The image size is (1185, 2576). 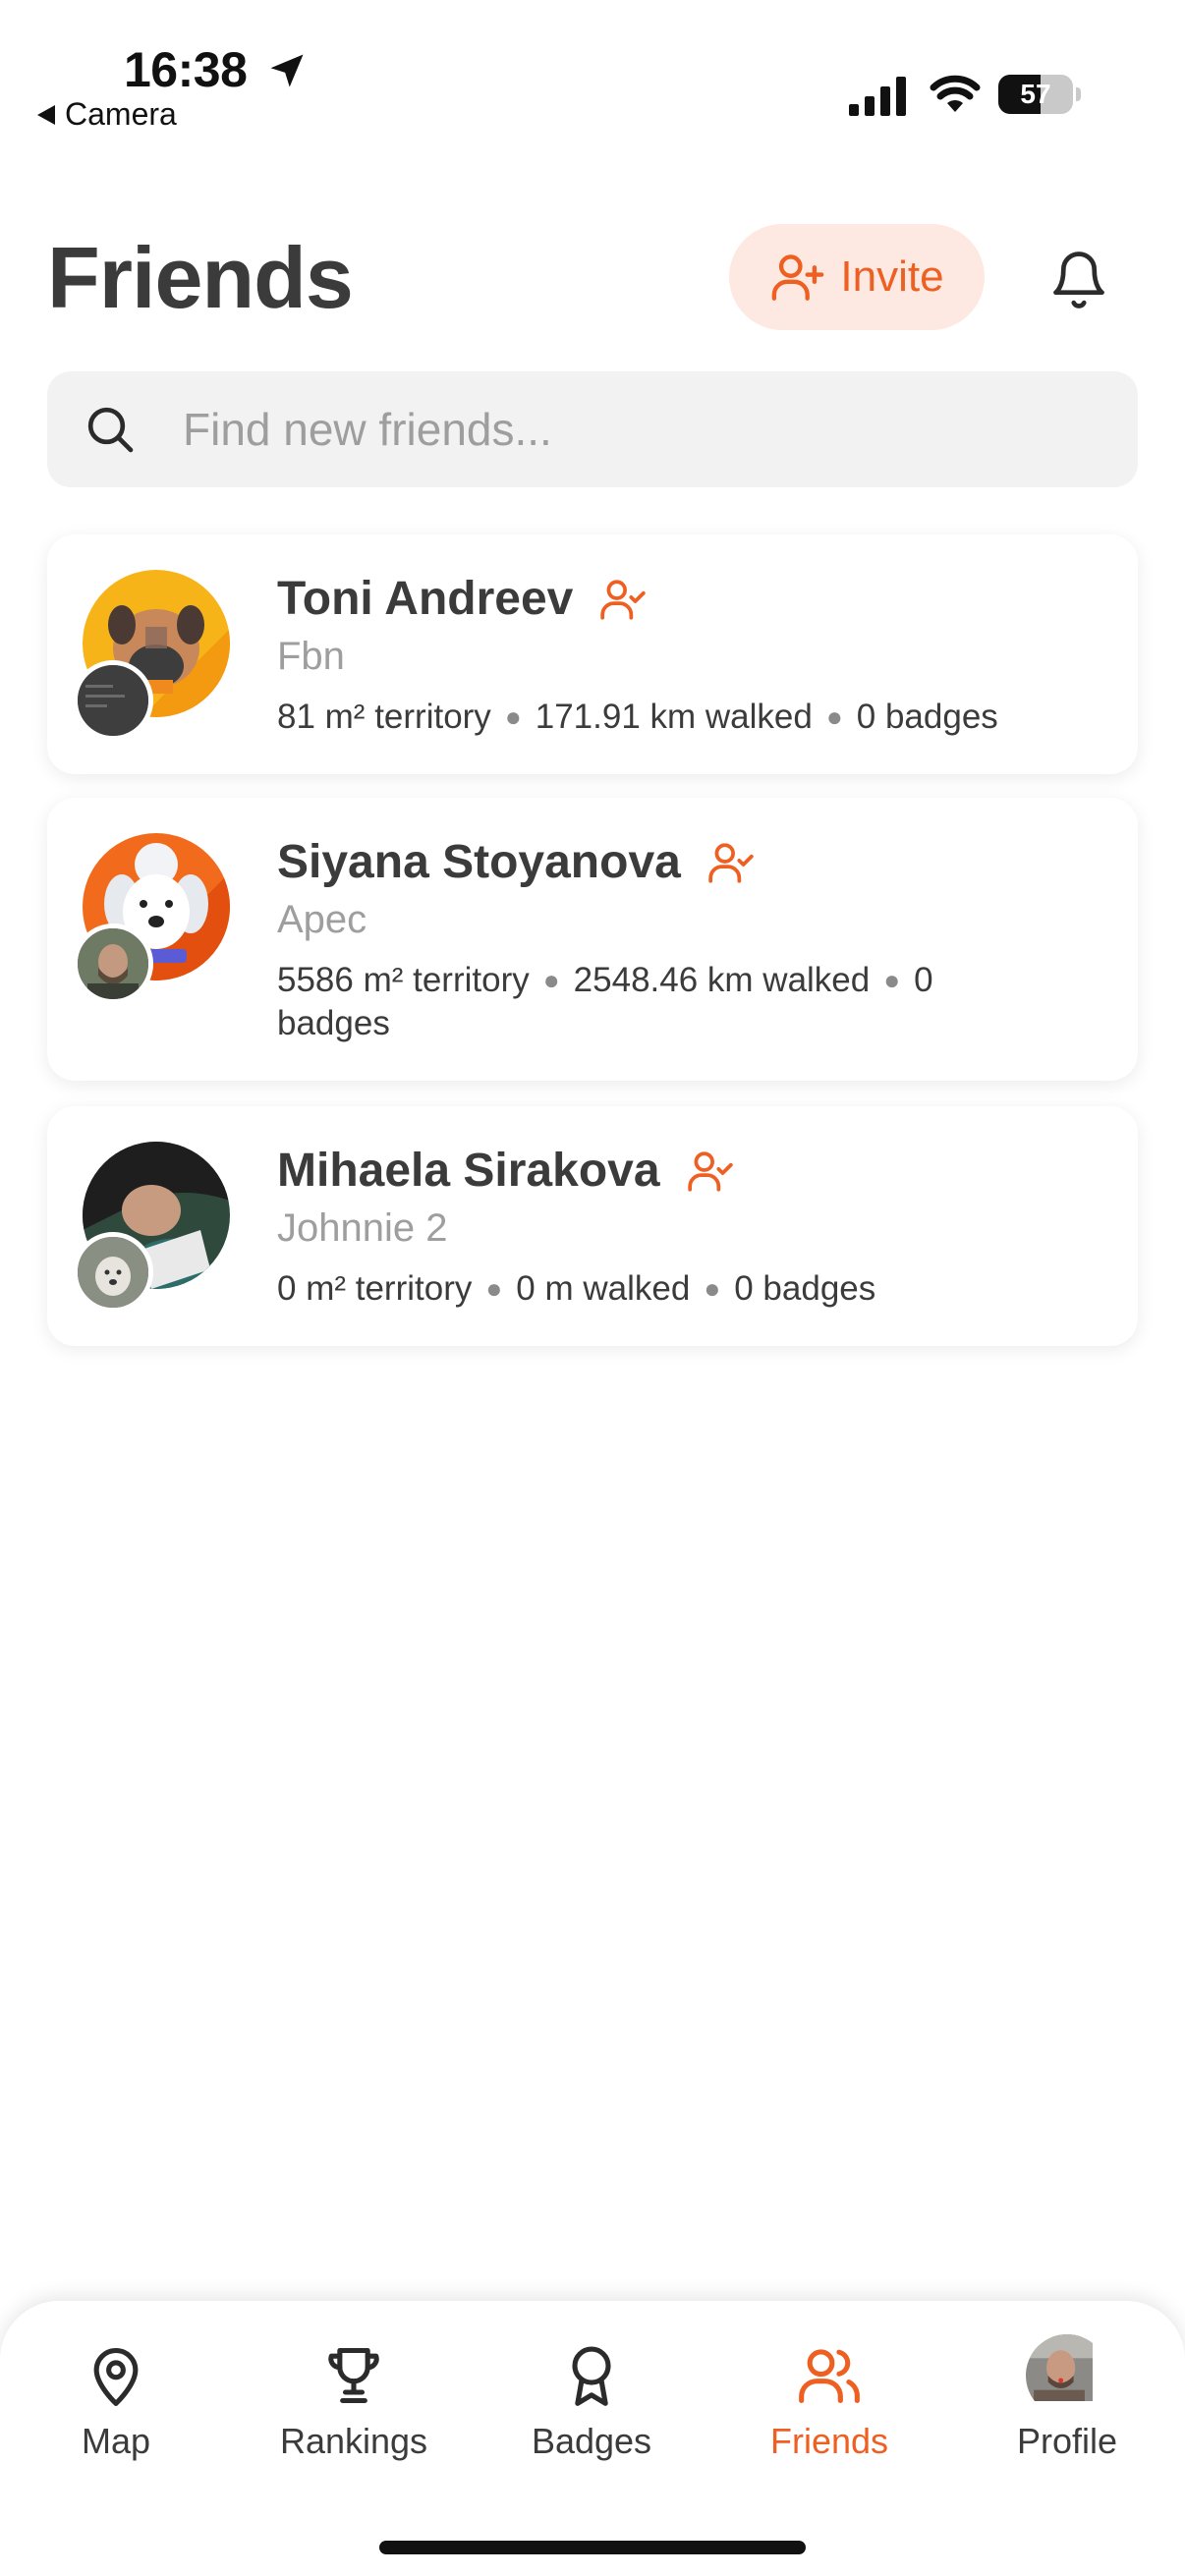 What do you see at coordinates (116, 2420) in the screenshot?
I see `tab-map: Map` at bounding box center [116, 2420].